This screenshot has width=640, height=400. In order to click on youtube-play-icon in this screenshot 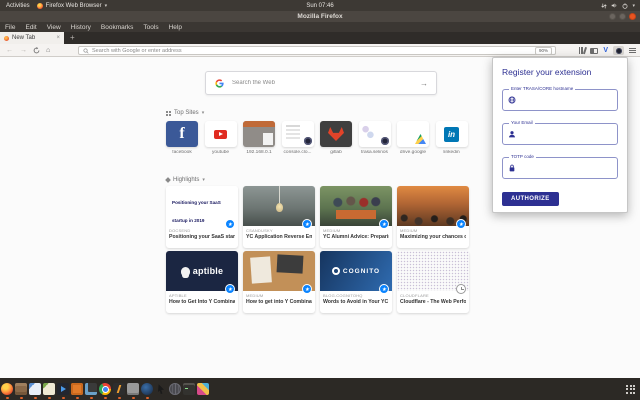, I will do `click(220, 134)`.